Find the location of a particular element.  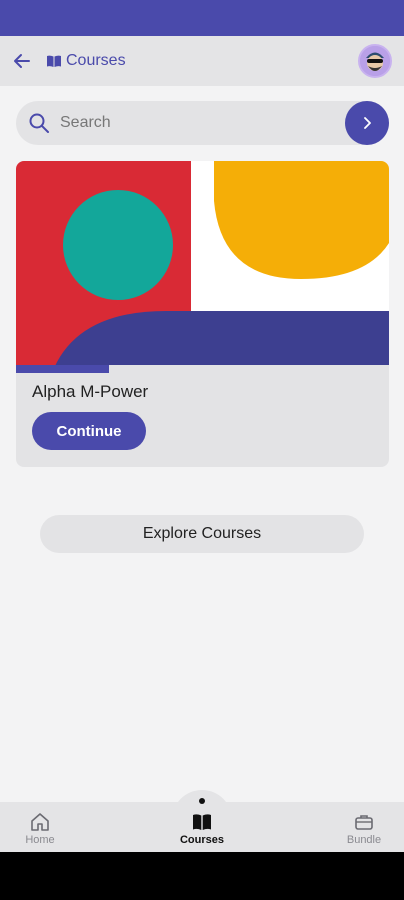

nav-item-courses: Courses is located at coordinates (202, 832).